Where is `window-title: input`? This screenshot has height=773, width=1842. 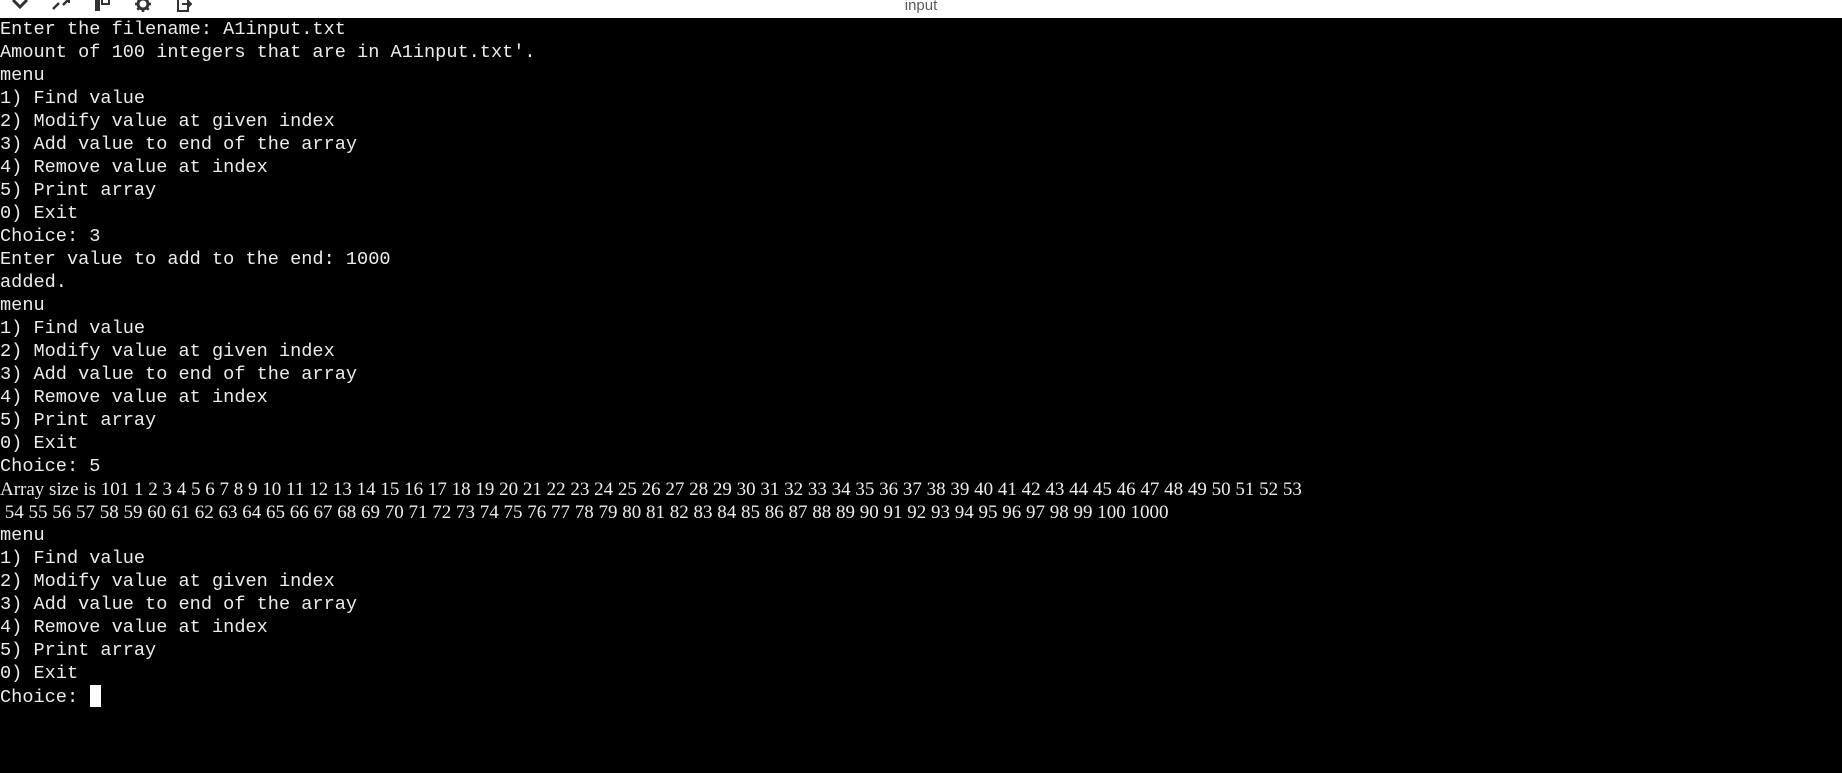 window-title: input is located at coordinates (921, 7).